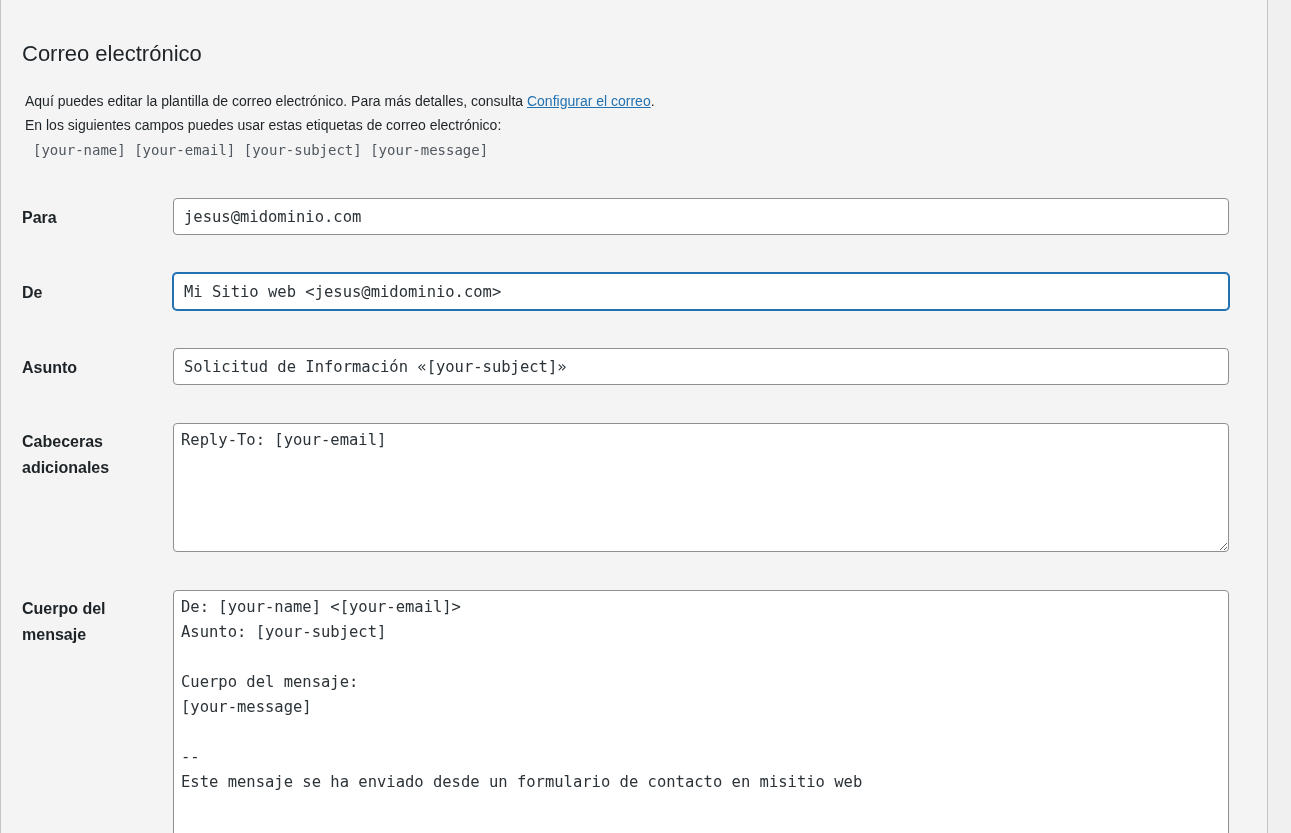  What do you see at coordinates (701, 216) in the screenshot?
I see `input-field: jesus@midominio.com` at bounding box center [701, 216].